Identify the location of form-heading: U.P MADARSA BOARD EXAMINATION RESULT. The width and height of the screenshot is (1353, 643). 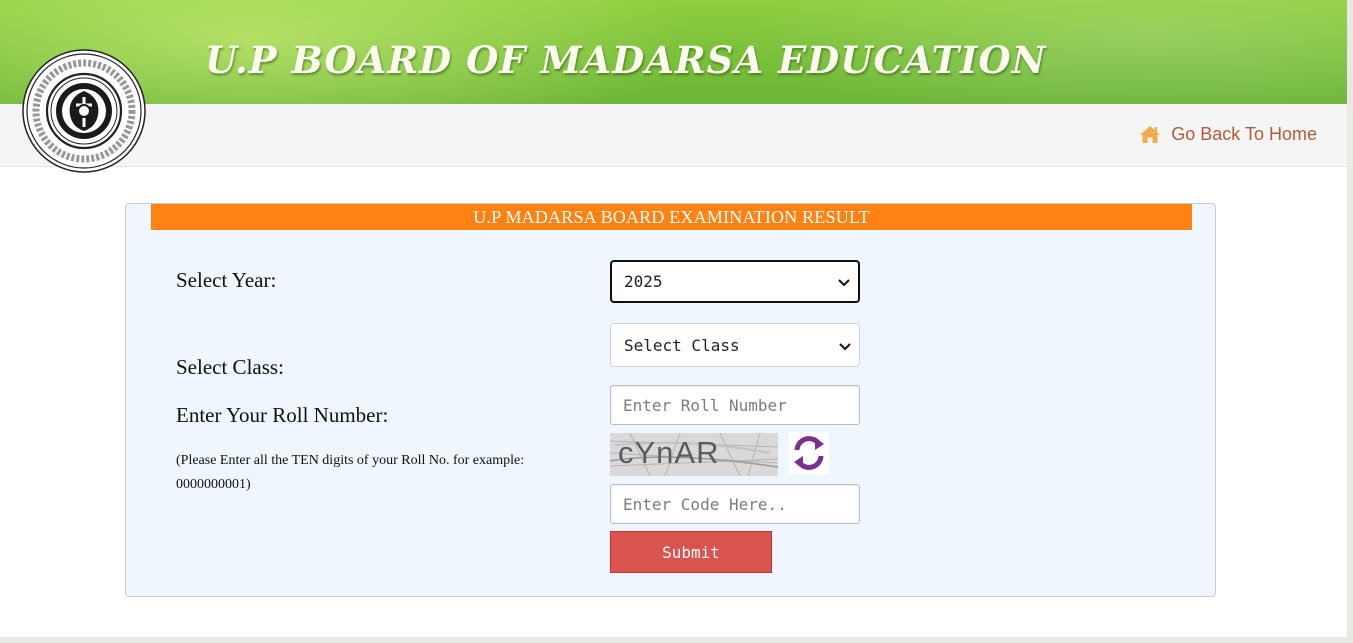
(671, 217).